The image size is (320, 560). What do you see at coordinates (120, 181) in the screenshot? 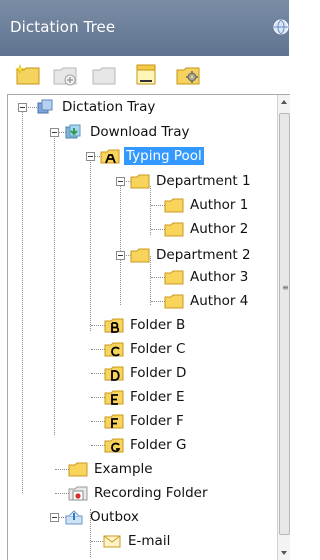
I see `department-1-expander` at bounding box center [120, 181].